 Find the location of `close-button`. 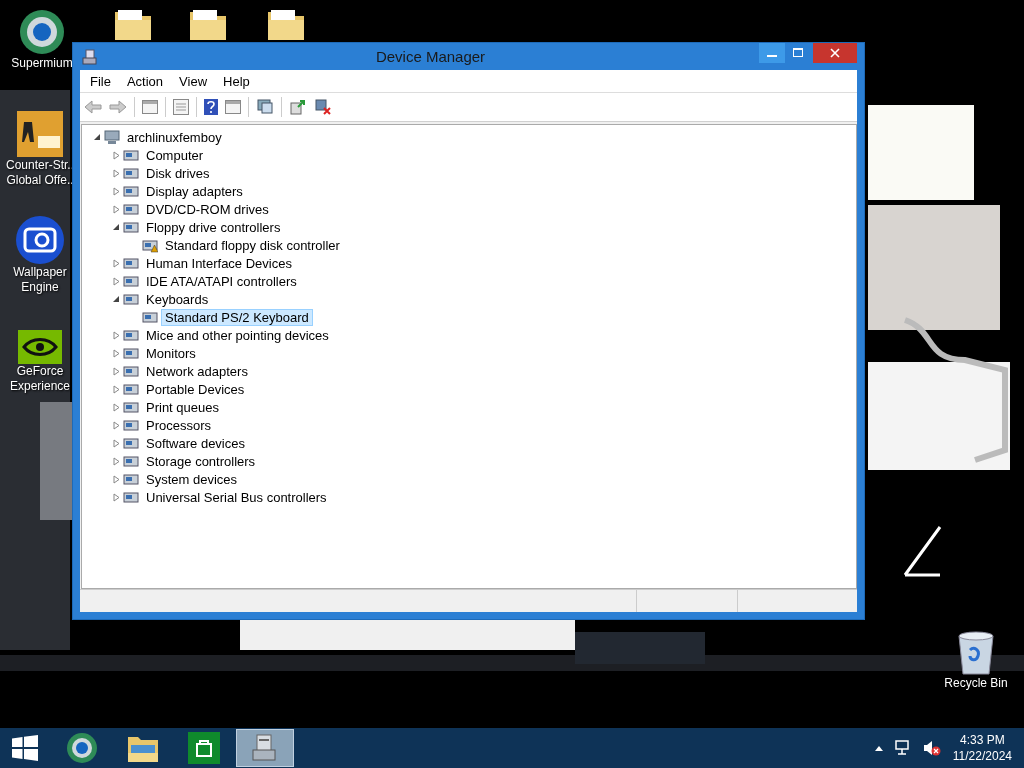

close-button is located at coordinates (835, 53).